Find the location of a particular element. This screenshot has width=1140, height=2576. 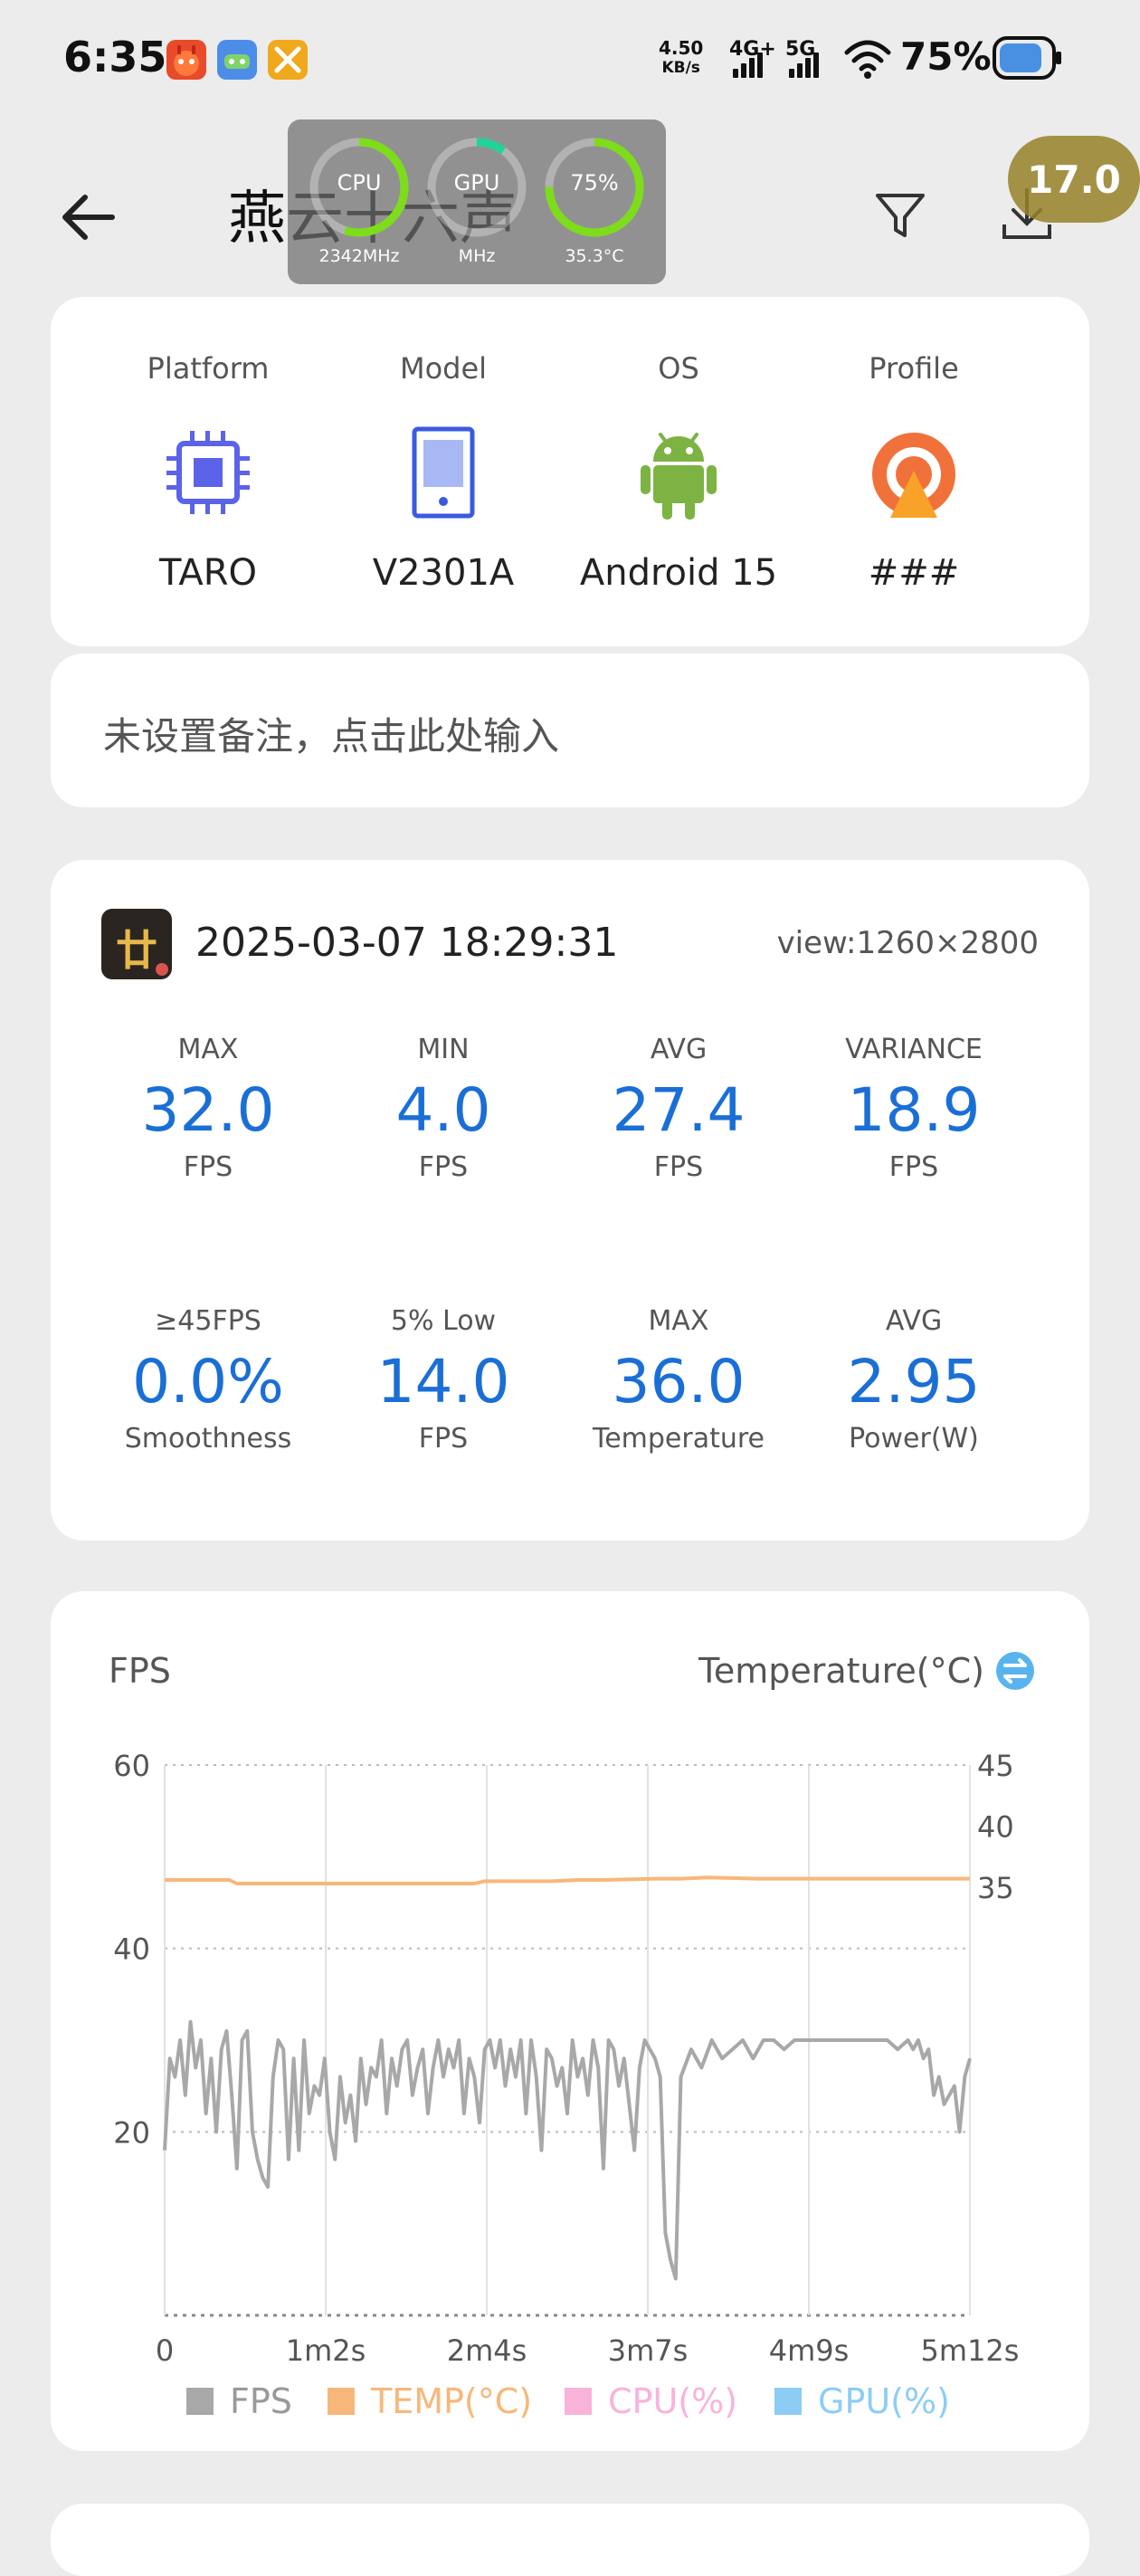

stat-variance: VARIANCE 18.9 FPS is located at coordinates (914, 1109).